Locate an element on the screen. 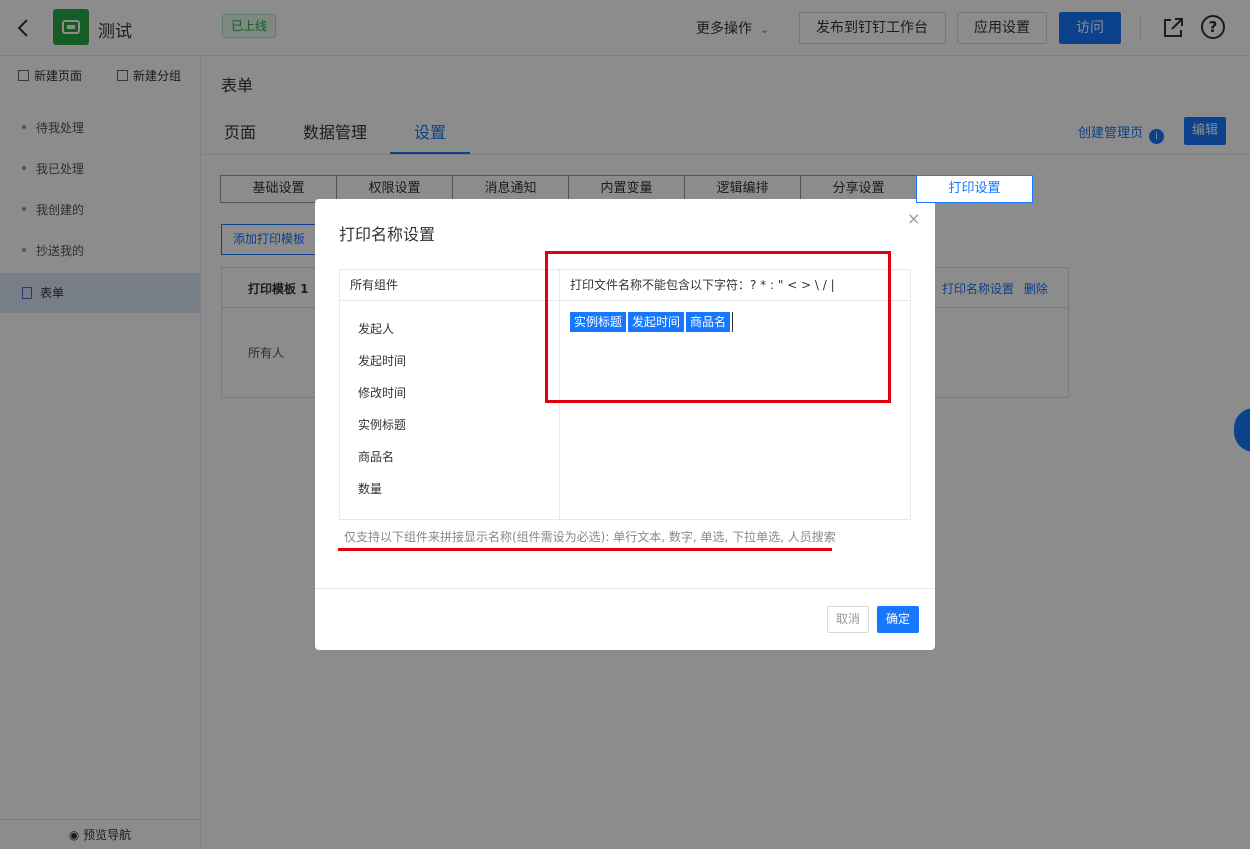 The width and height of the screenshot is (1250, 849). cancel-button: 取消 is located at coordinates (848, 619).